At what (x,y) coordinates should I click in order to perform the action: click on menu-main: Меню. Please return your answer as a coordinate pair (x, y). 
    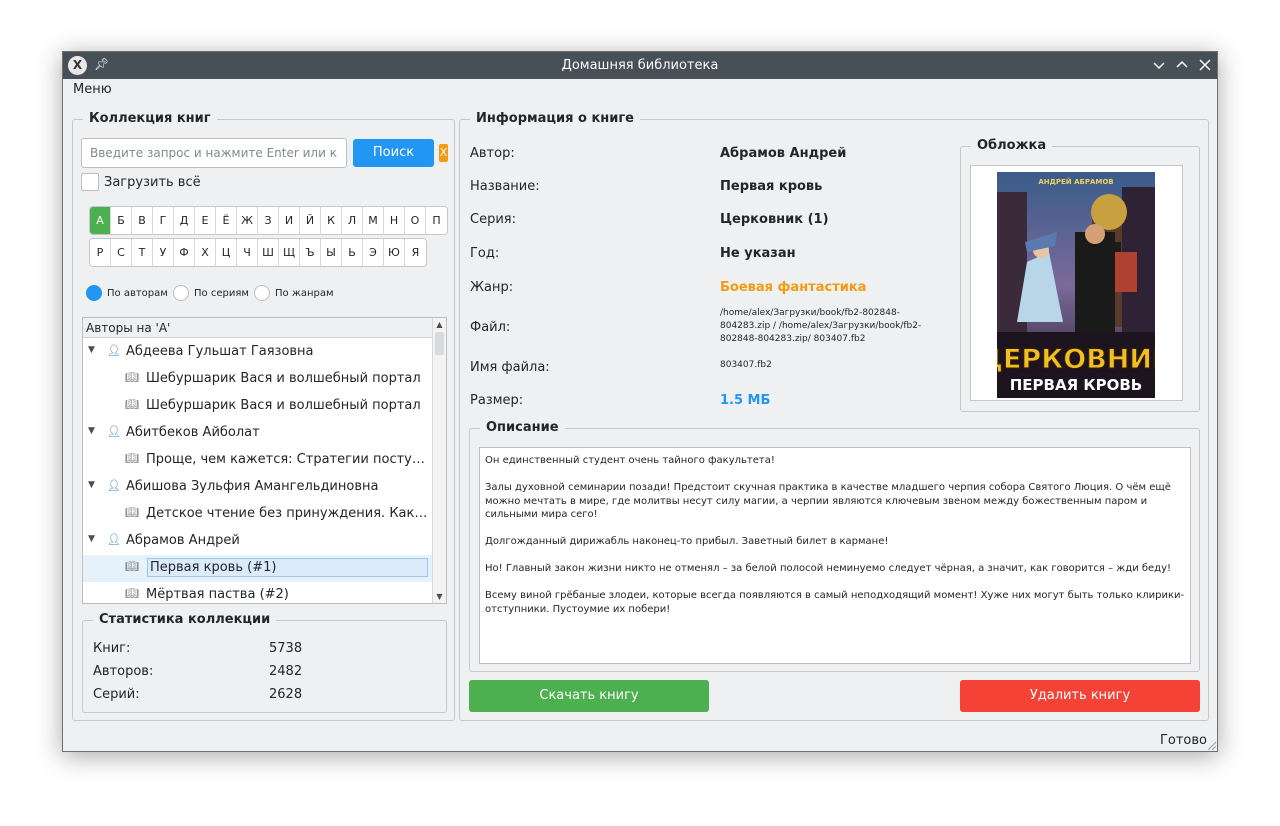
    Looking at the image, I should click on (92, 89).